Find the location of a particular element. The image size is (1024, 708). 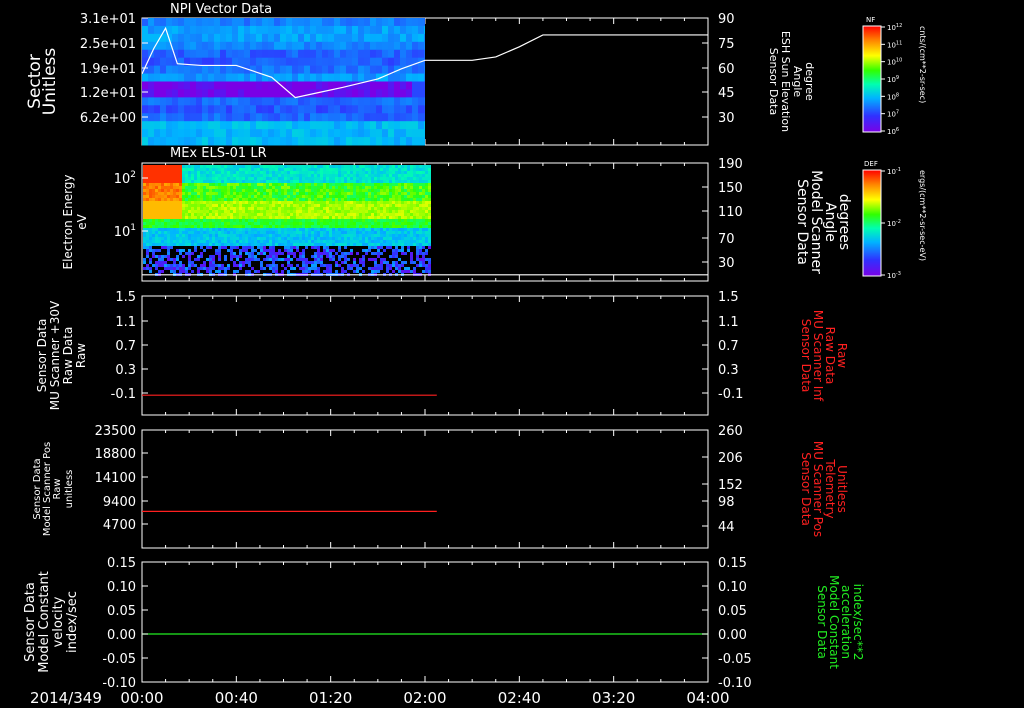

colorbar-def-units: ergs/(cm**2-sr-sec-eV) is located at coordinates (922, 215).